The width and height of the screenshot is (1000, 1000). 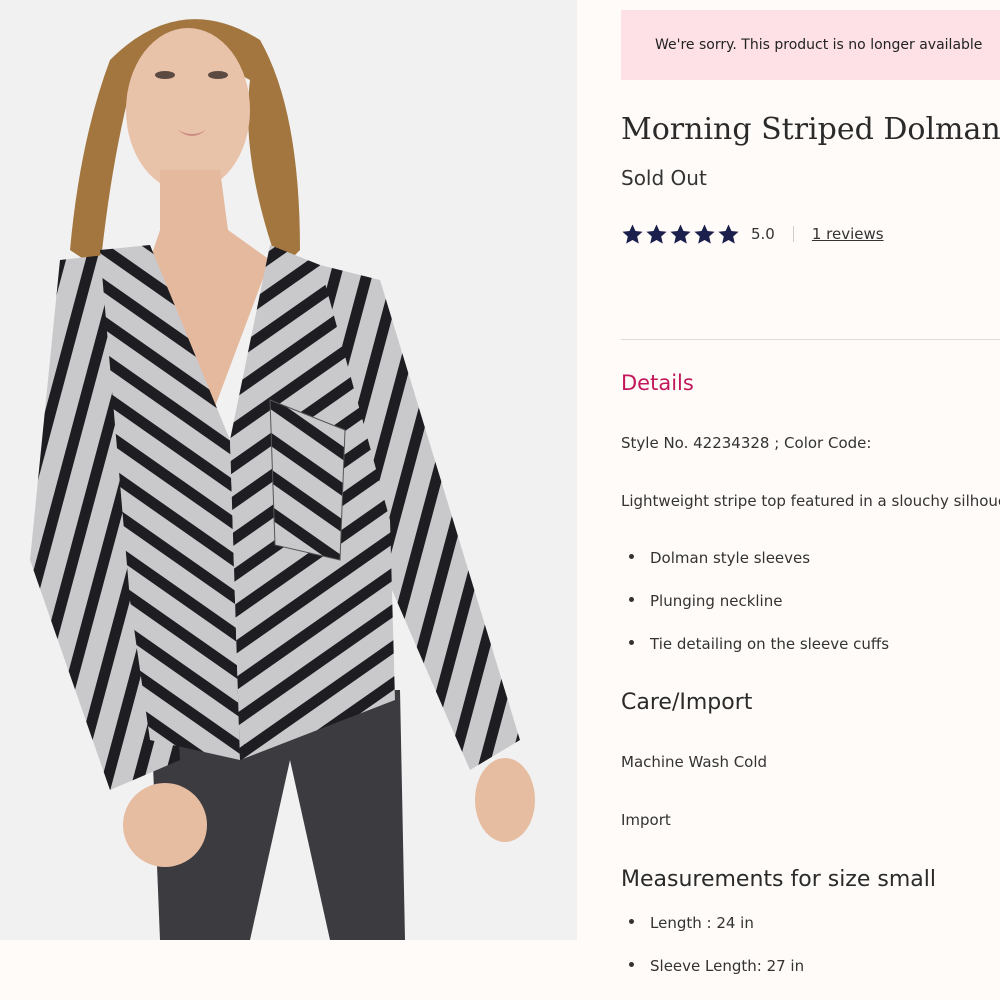 I want to click on list-item: Plunging neckline, so click(x=705, y=601).